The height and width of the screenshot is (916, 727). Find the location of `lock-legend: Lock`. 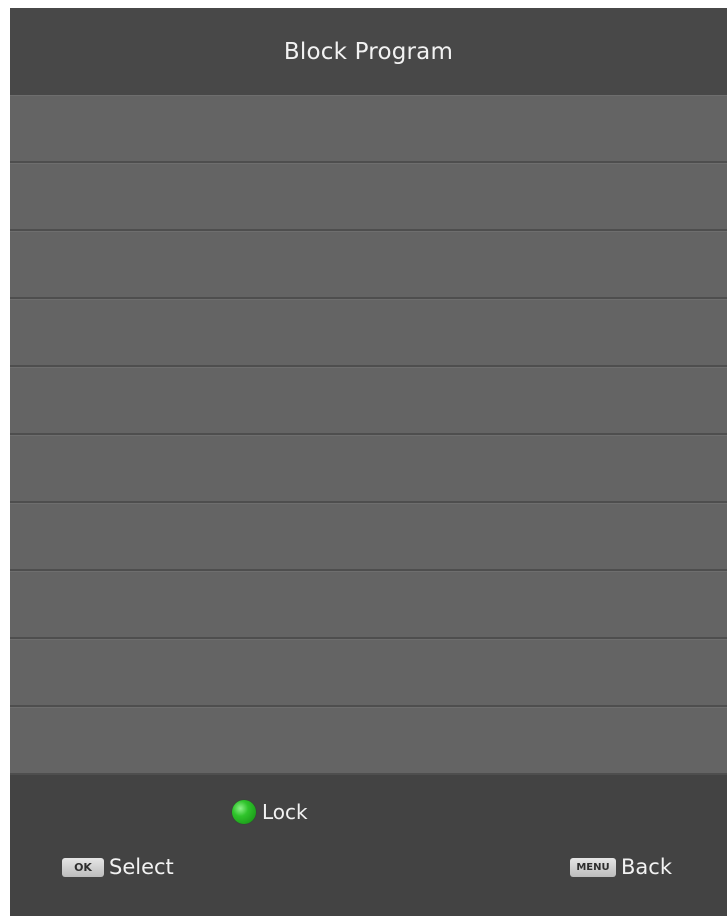

lock-legend: Lock is located at coordinates (270, 812).